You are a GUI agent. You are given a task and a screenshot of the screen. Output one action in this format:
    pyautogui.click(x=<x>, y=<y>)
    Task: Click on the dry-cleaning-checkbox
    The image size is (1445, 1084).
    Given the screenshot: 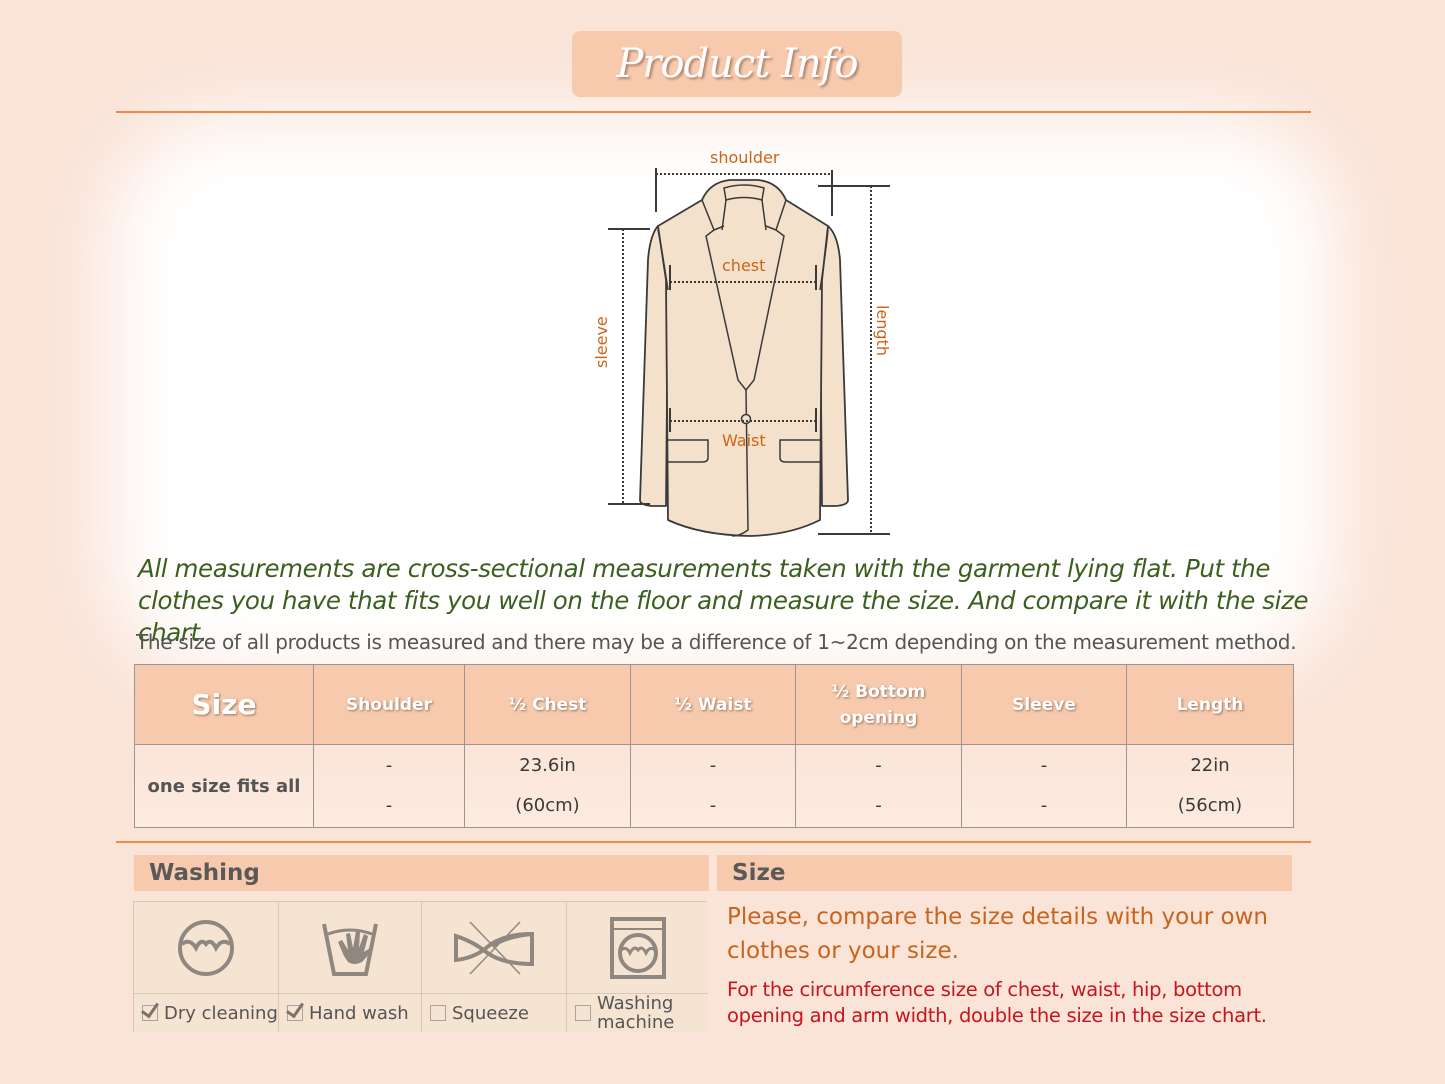 What is the action you would take?
    pyautogui.click(x=150, y=1013)
    